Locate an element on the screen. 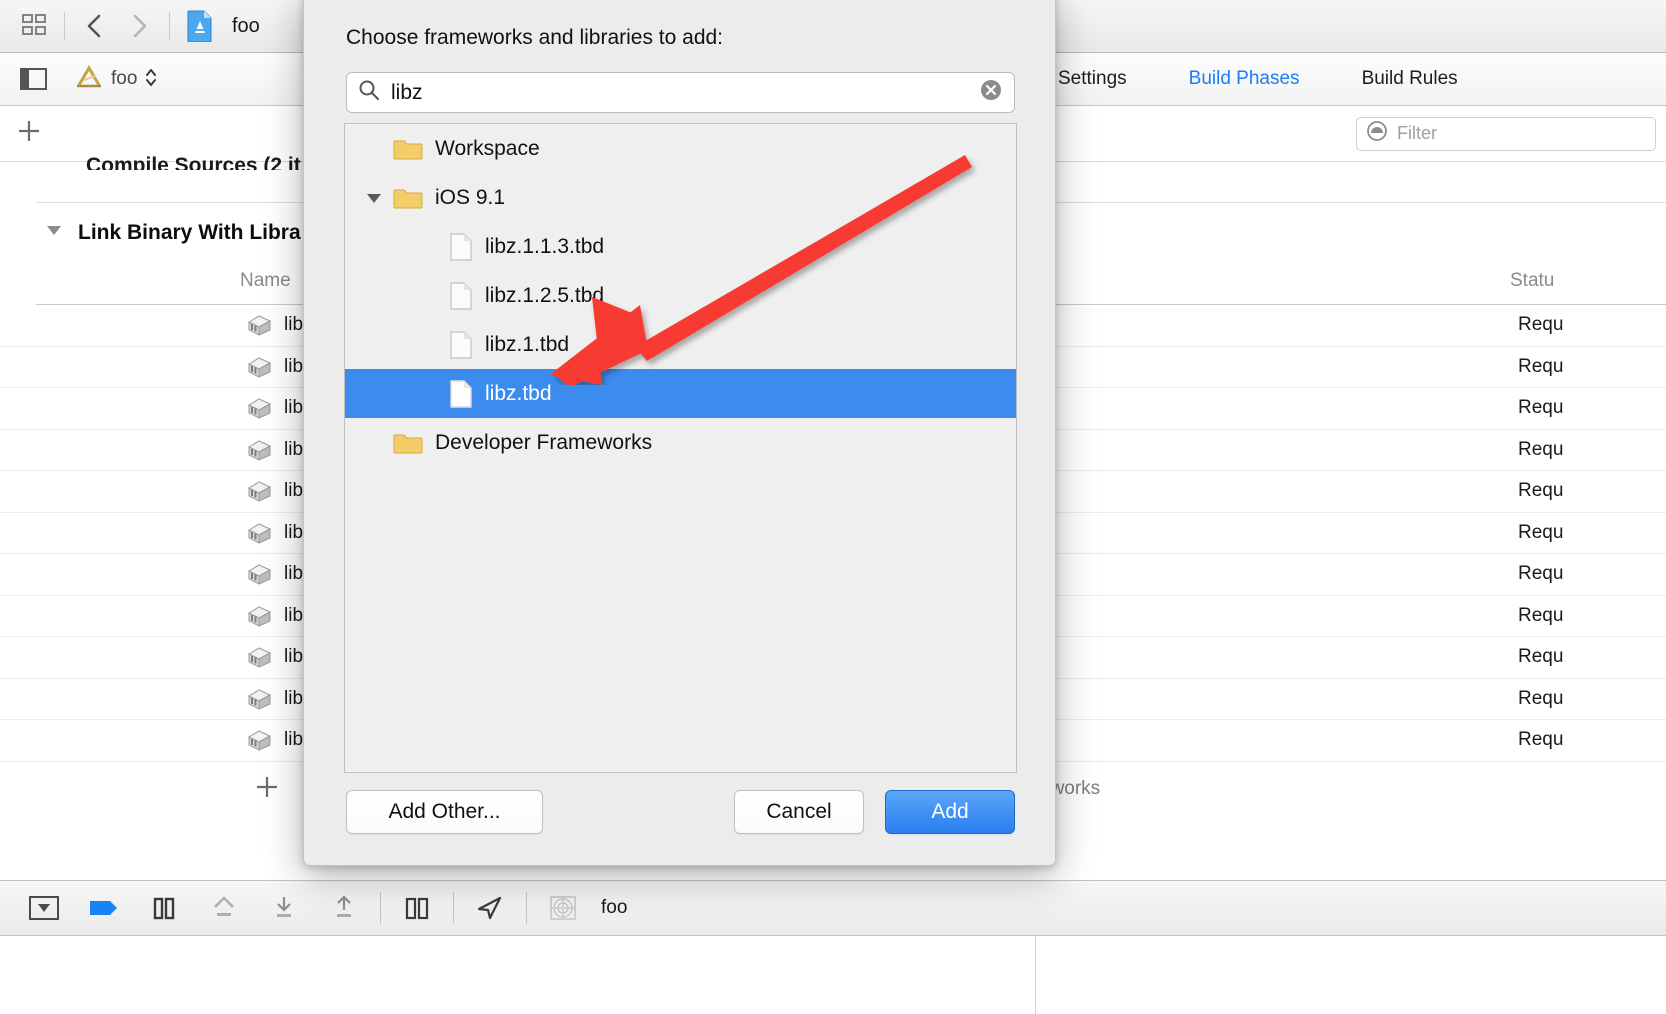 This screenshot has height=1014, width=1666. jumpbar-target-label: foo is located at coordinates (124, 78).